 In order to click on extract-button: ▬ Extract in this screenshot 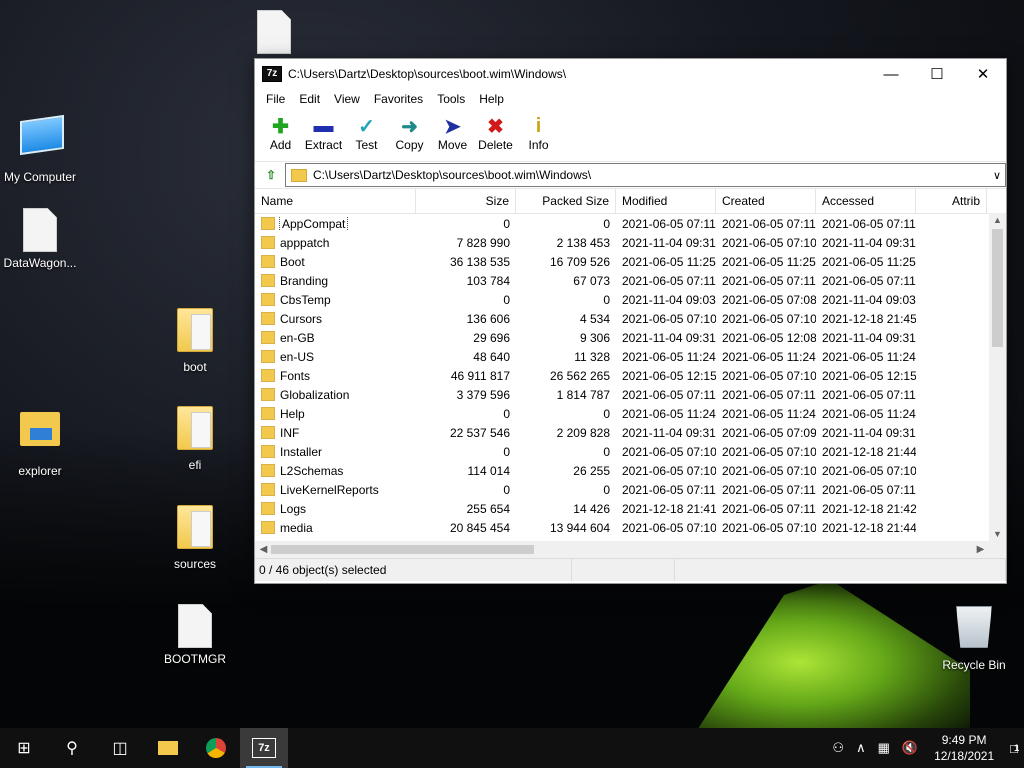, I will do `click(323, 131)`.